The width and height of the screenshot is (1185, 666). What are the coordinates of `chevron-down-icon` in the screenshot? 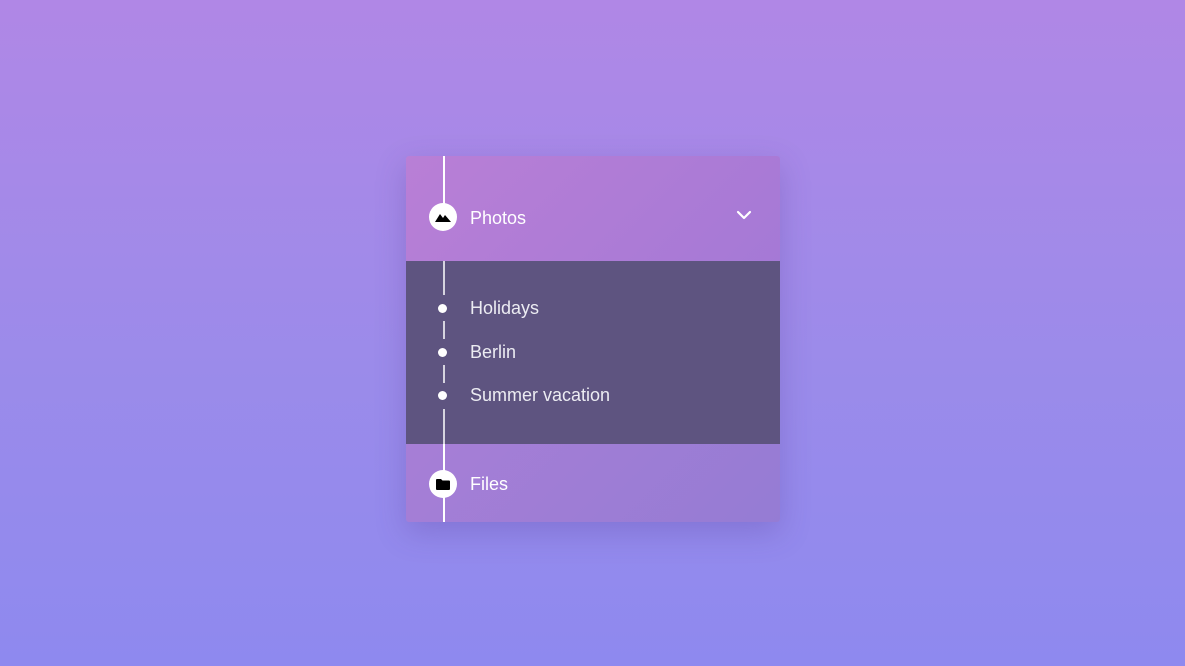 It's located at (744, 214).